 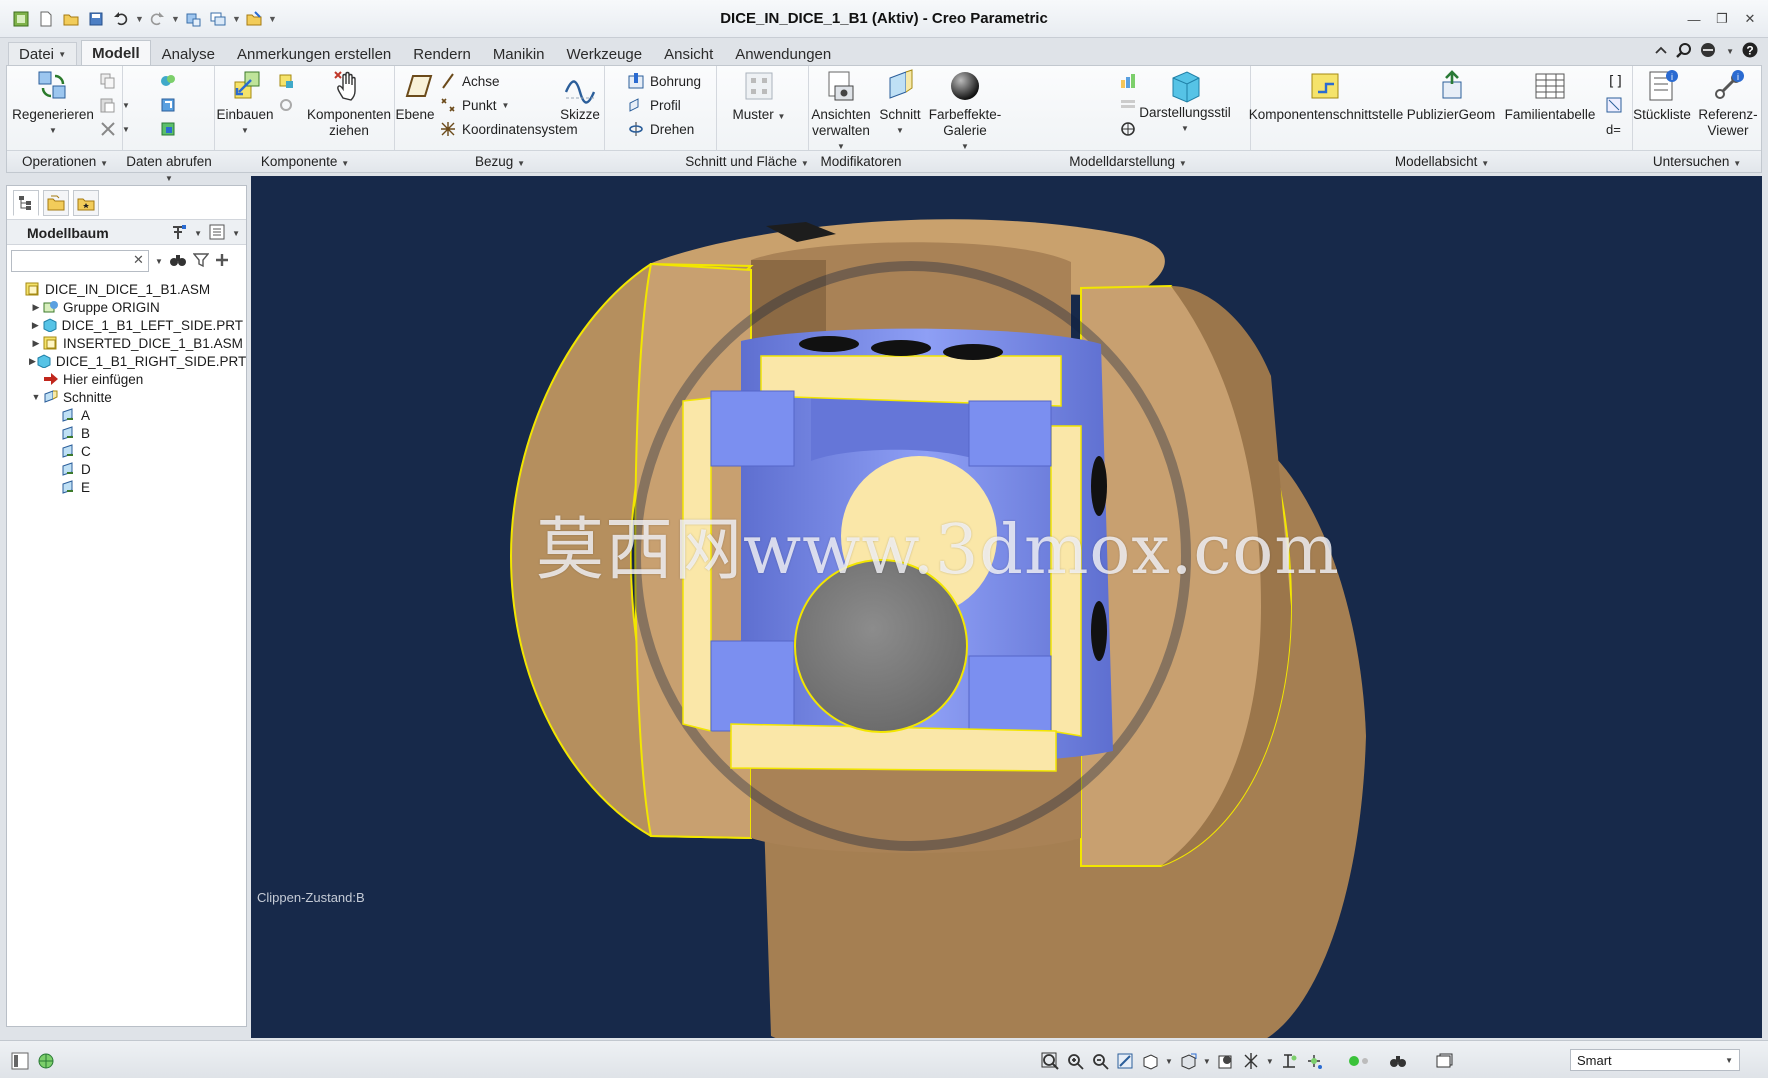 I want to click on ribbon-right-controls: ▼ ?, so click(x=1706, y=51).